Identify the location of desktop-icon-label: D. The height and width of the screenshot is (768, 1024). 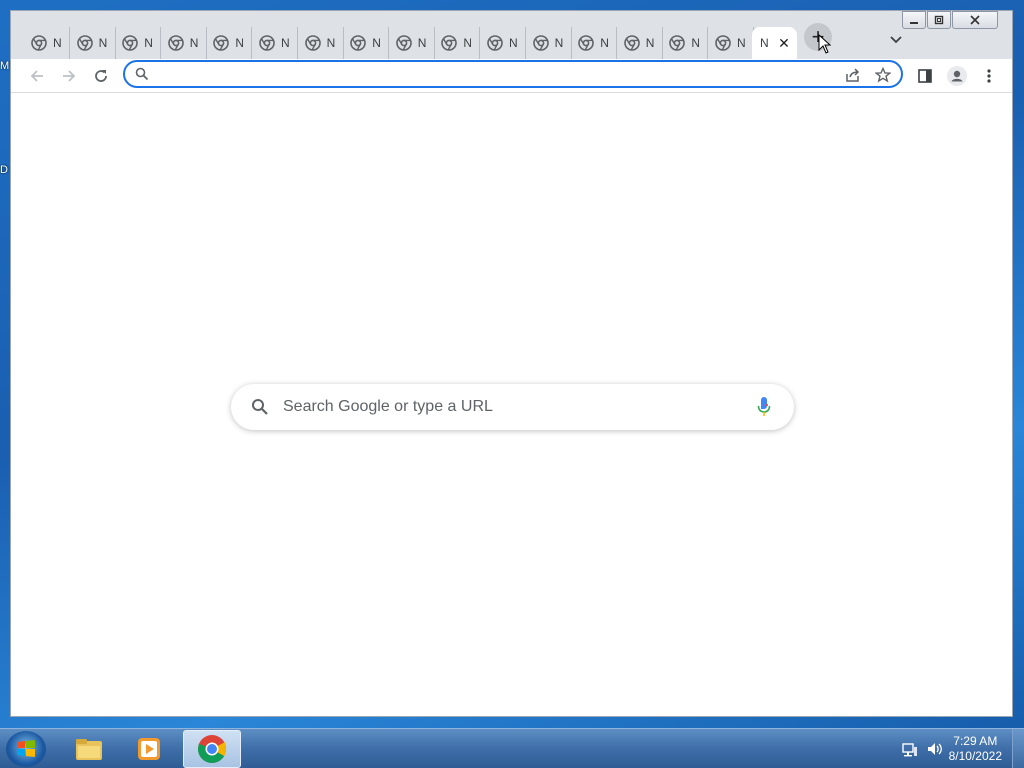
(5, 170).